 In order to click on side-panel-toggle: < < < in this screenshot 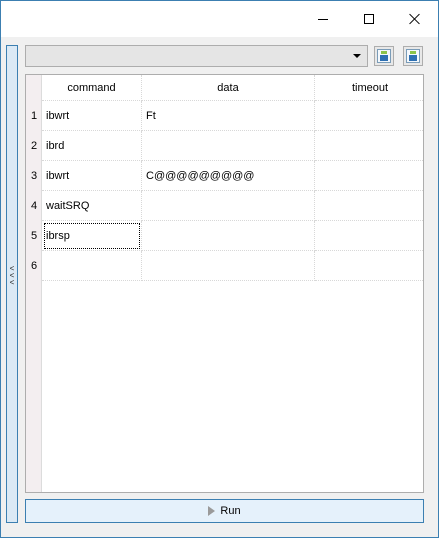, I will do `click(12, 284)`.